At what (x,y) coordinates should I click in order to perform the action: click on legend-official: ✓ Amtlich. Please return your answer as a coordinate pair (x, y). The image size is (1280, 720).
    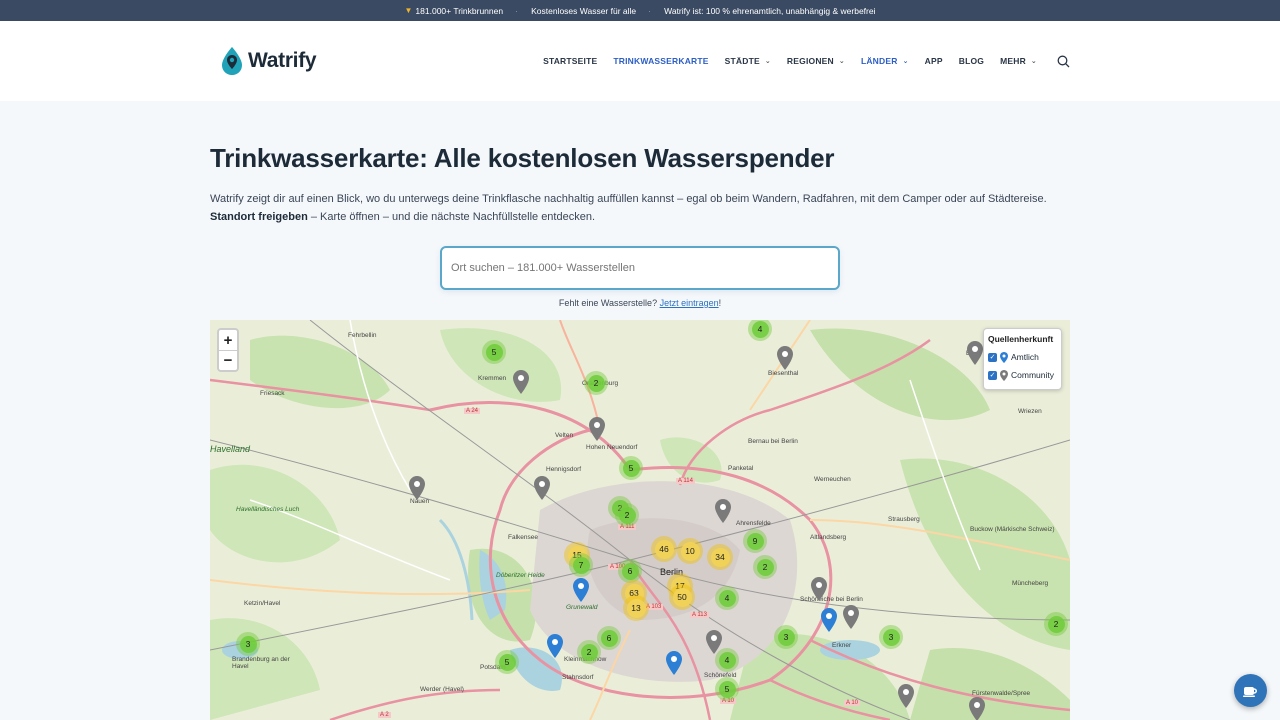
    Looking at the image, I should click on (1022, 357).